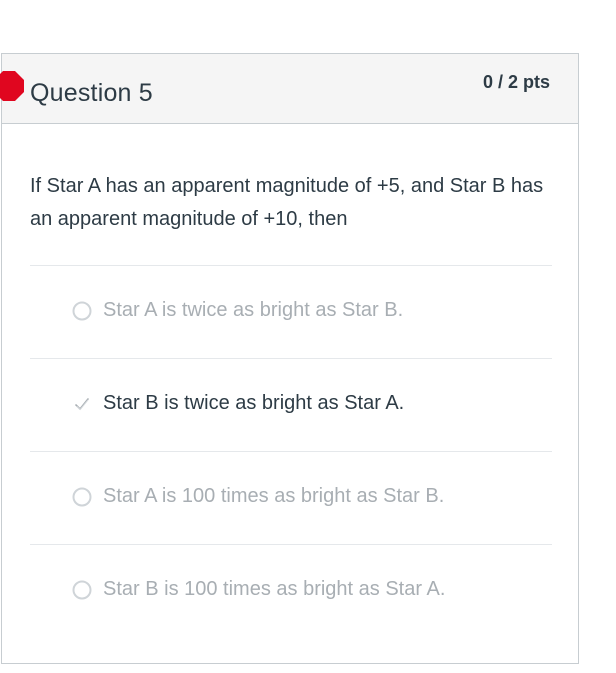 This screenshot has width=616, height=673. Describe the element at coordinates (91, 93) in the screenshot. I see `question-title: Question 5` at that location.